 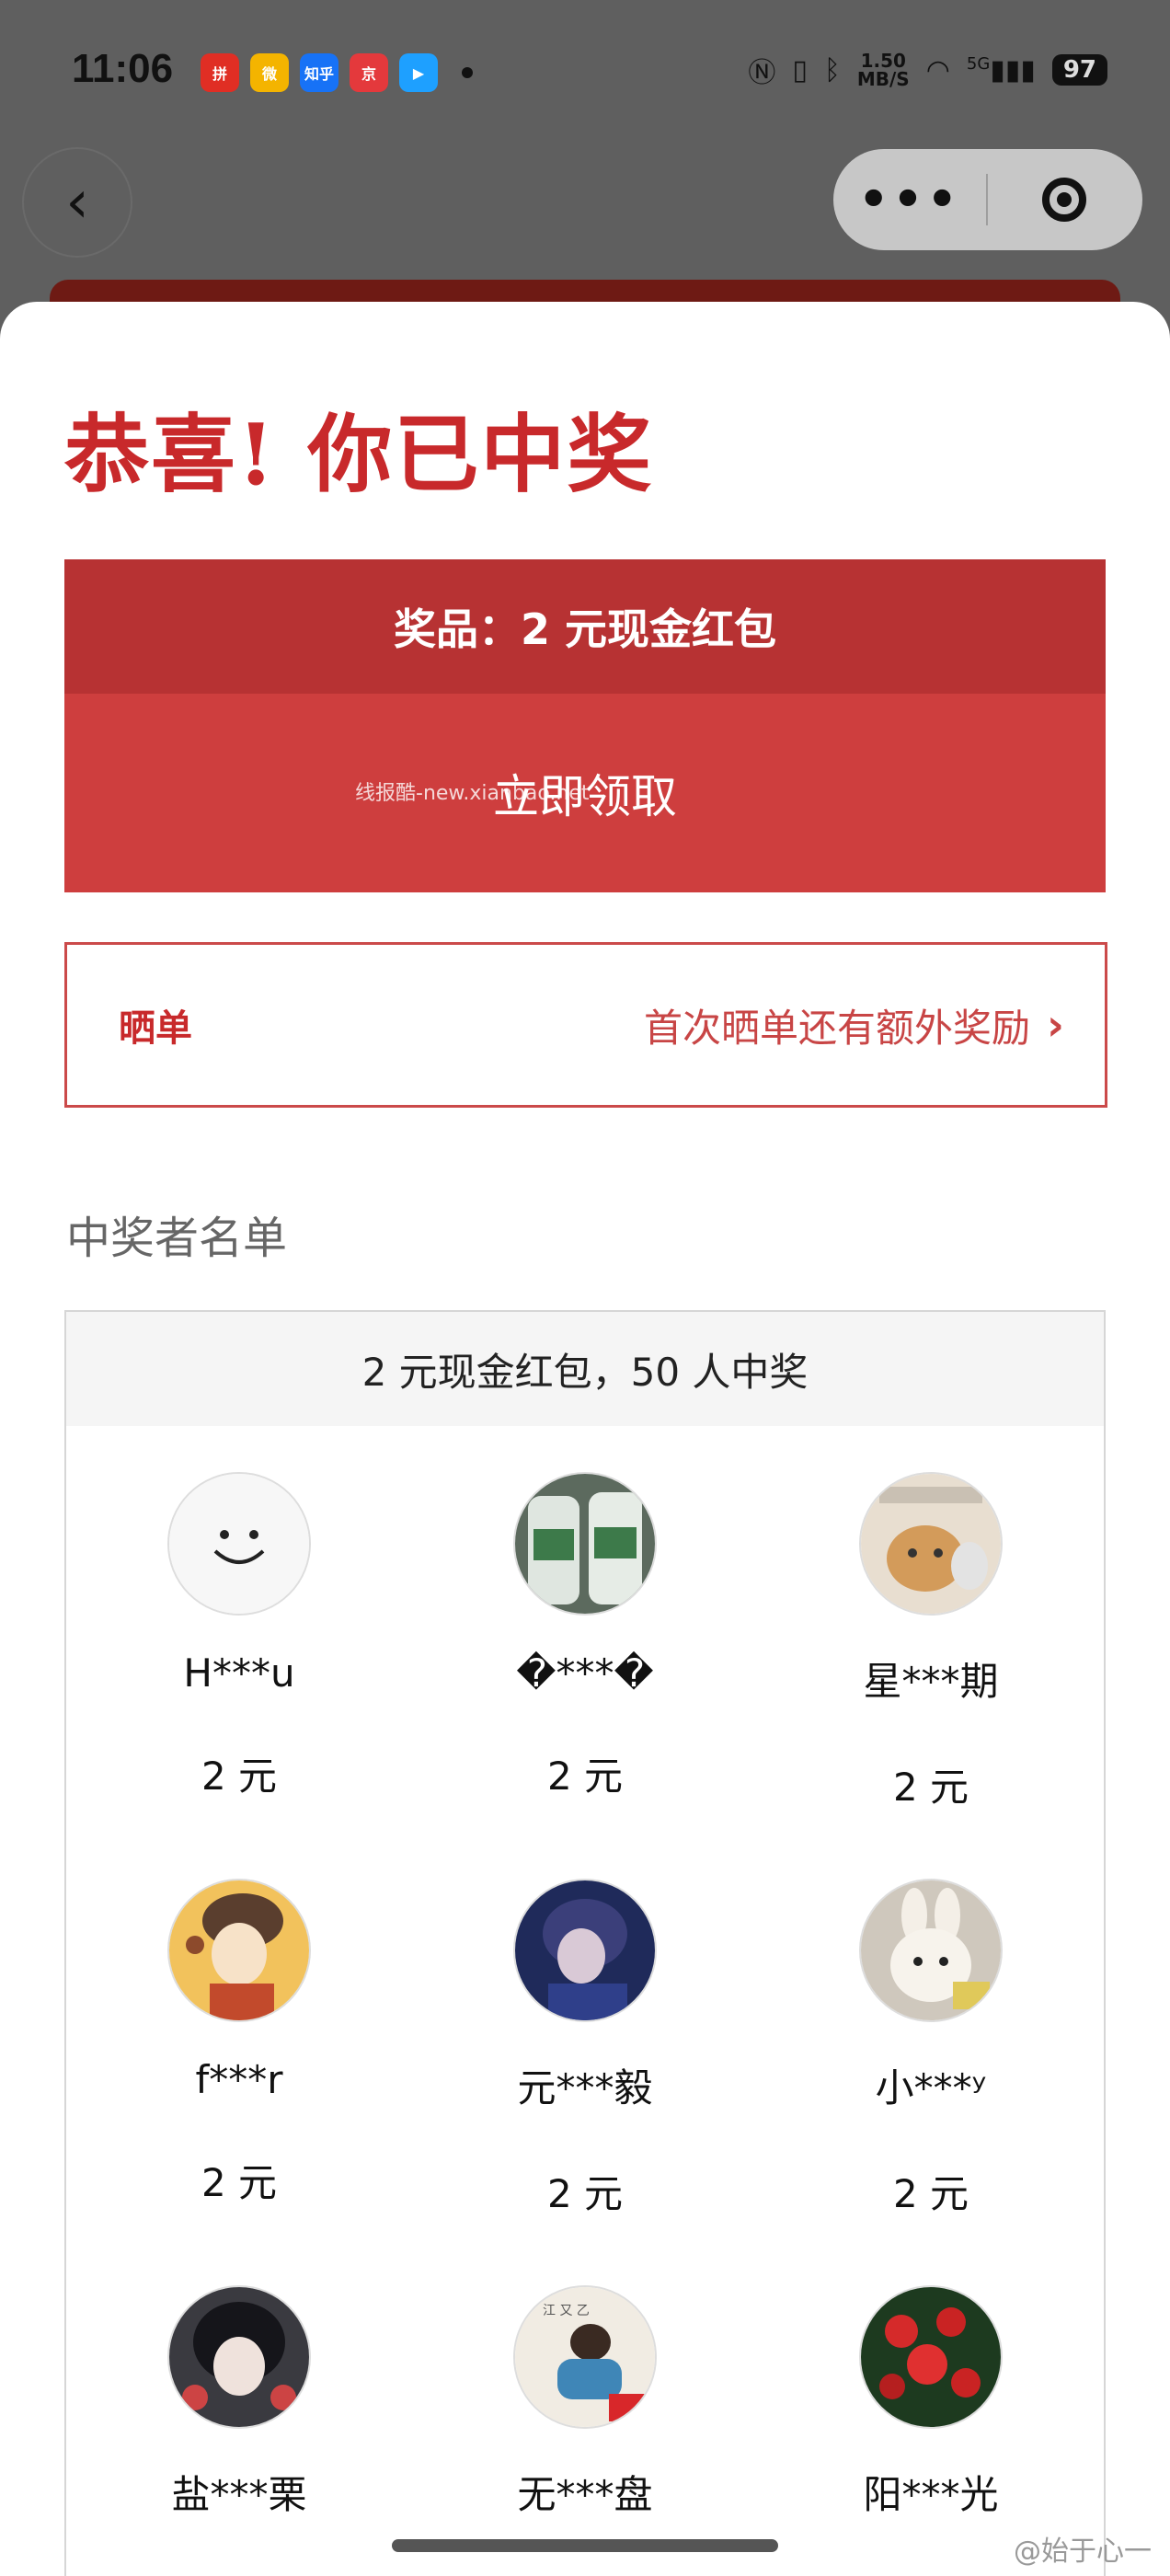 I want to click on winner-item: 星***期 2 元, so click(x=931, y=1629).